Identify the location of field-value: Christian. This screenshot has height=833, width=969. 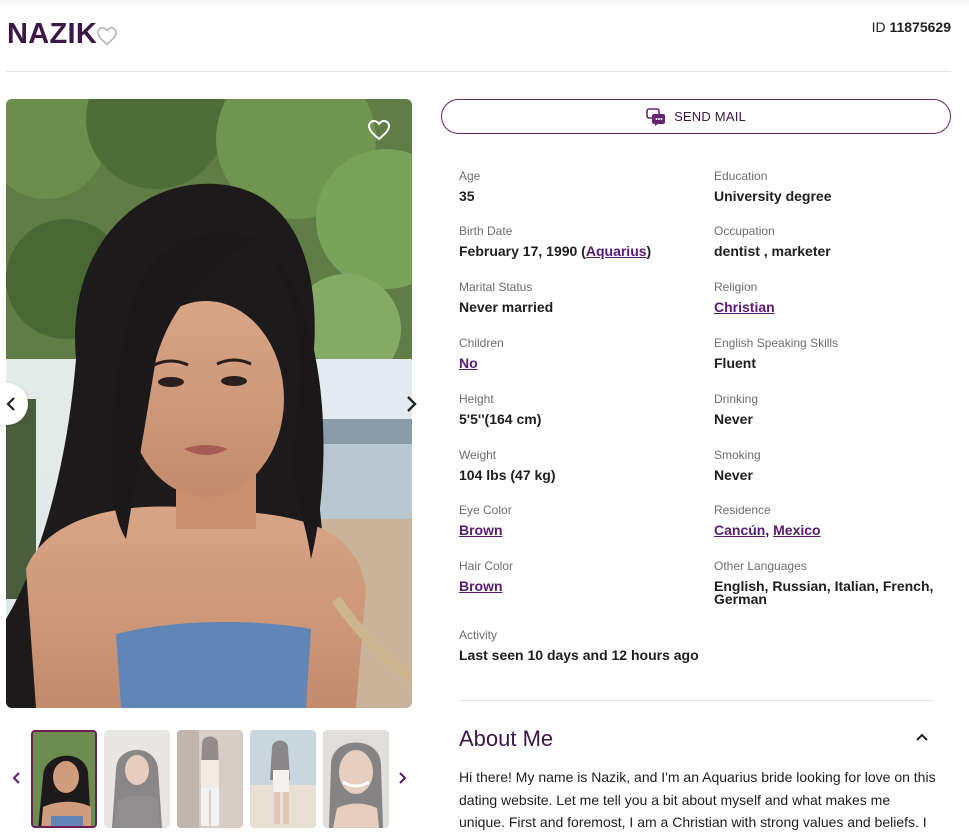
(834, 307).